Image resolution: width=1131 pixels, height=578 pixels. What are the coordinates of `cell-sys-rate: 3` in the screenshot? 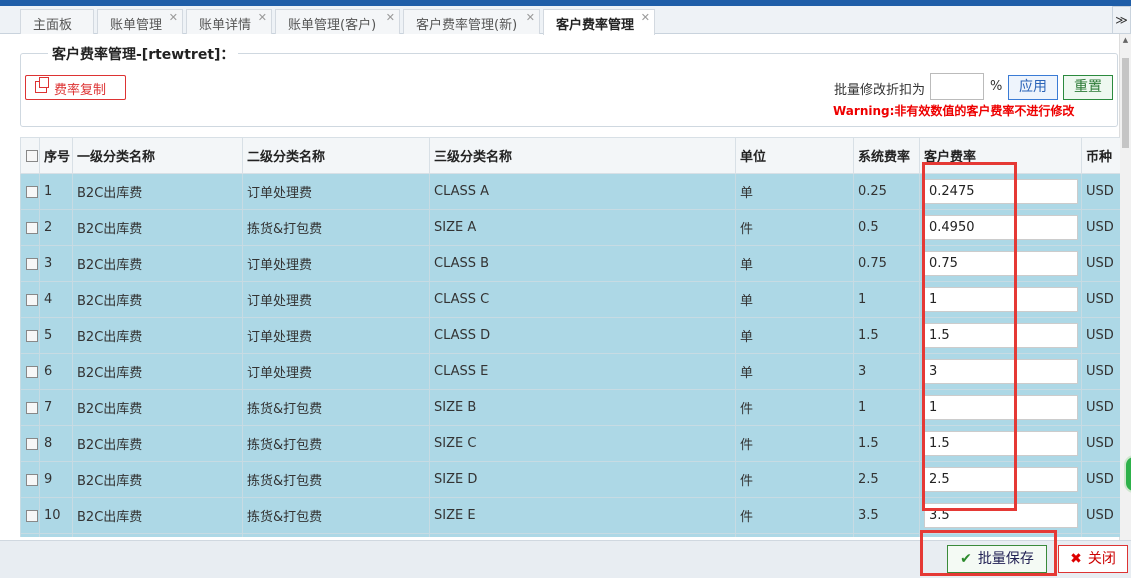 It's located at (886, 371).